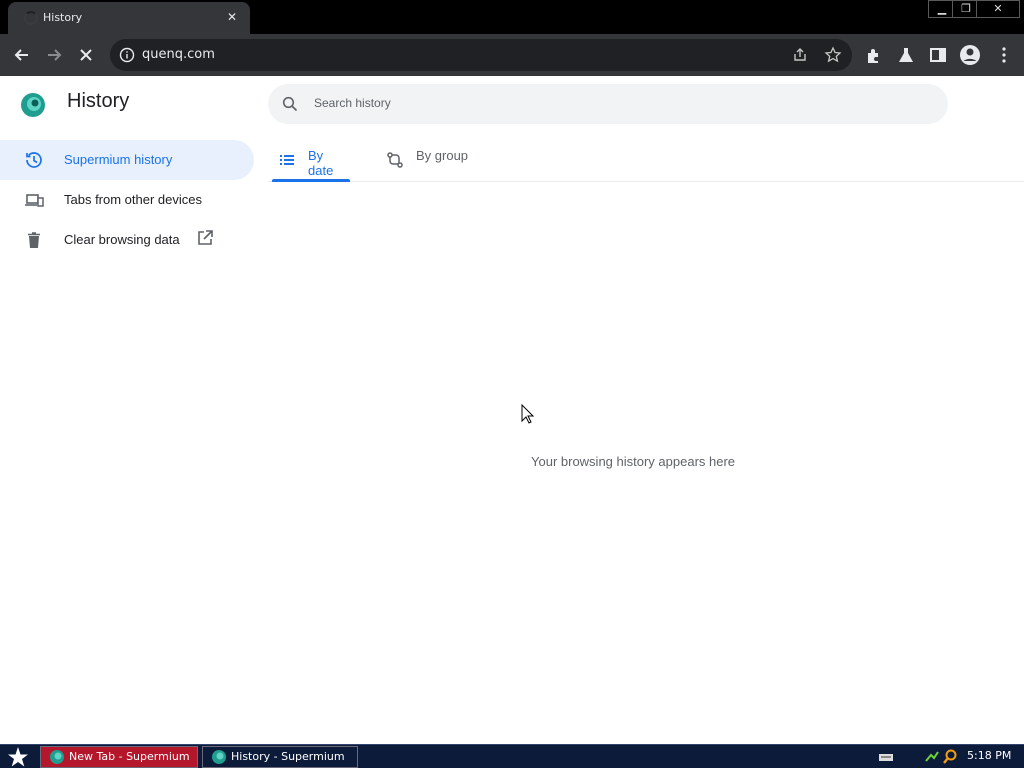 Image resolution: width=1024 pixels, height=768 pixels. Describe the element at coordinates (528, 415) in the screenshot. I see `mouse-cursor-icon` at that location.